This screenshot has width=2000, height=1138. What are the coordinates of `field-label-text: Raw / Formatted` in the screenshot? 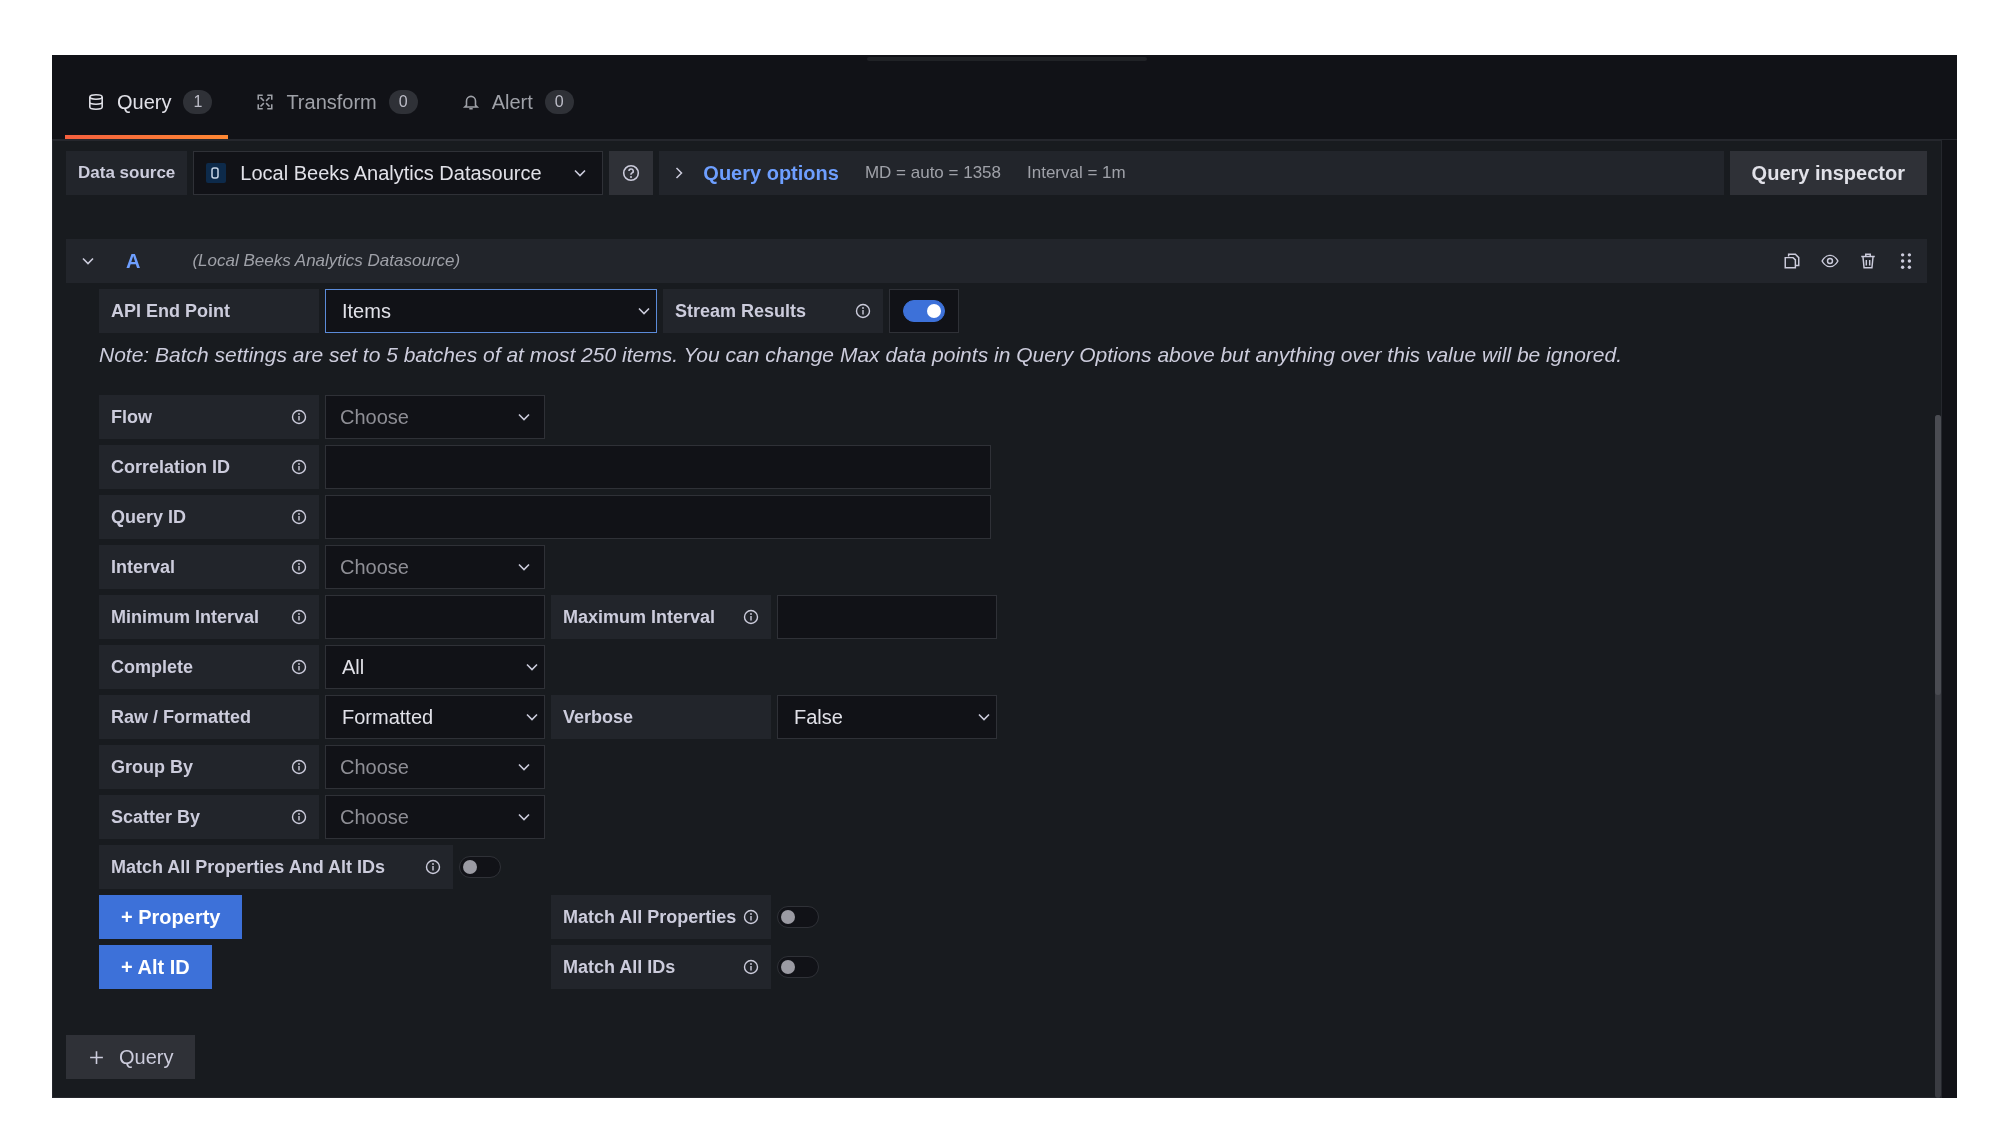 It's located at (181, 717).